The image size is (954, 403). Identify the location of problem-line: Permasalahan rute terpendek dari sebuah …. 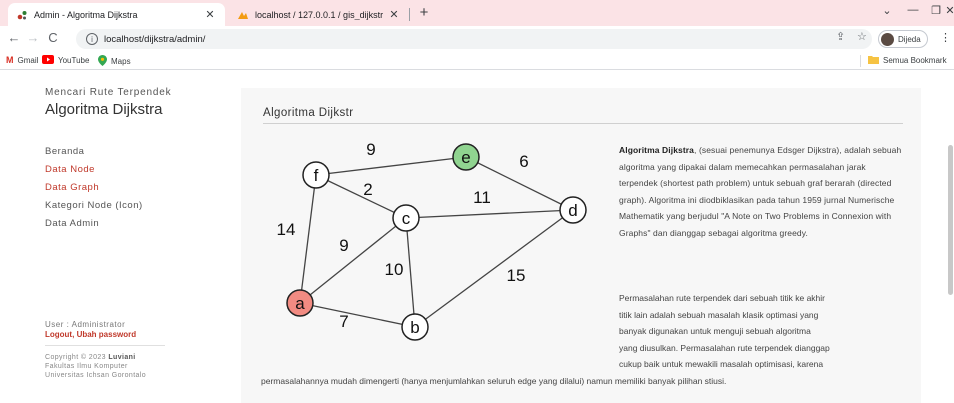
(722, 298).